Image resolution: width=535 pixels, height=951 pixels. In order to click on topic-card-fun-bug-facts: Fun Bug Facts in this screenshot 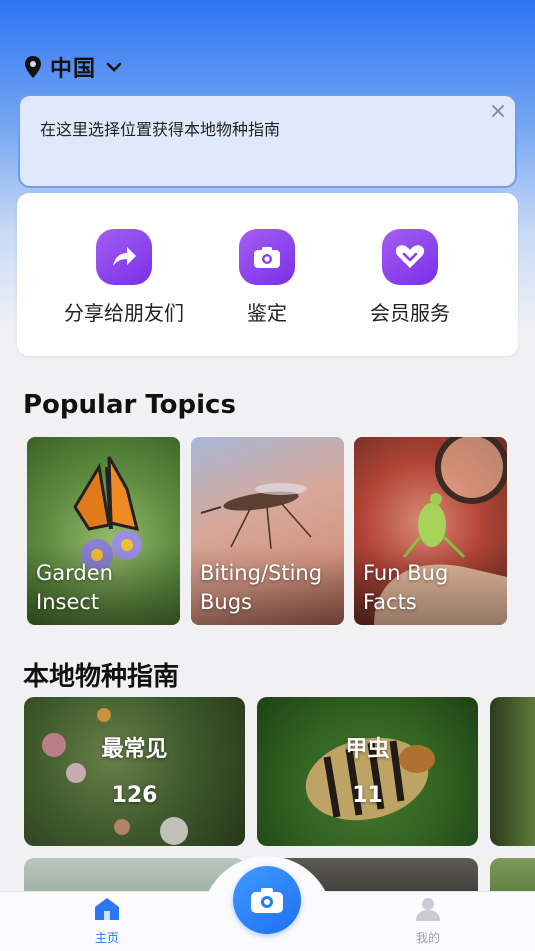, I will do `click(430, 531)`.